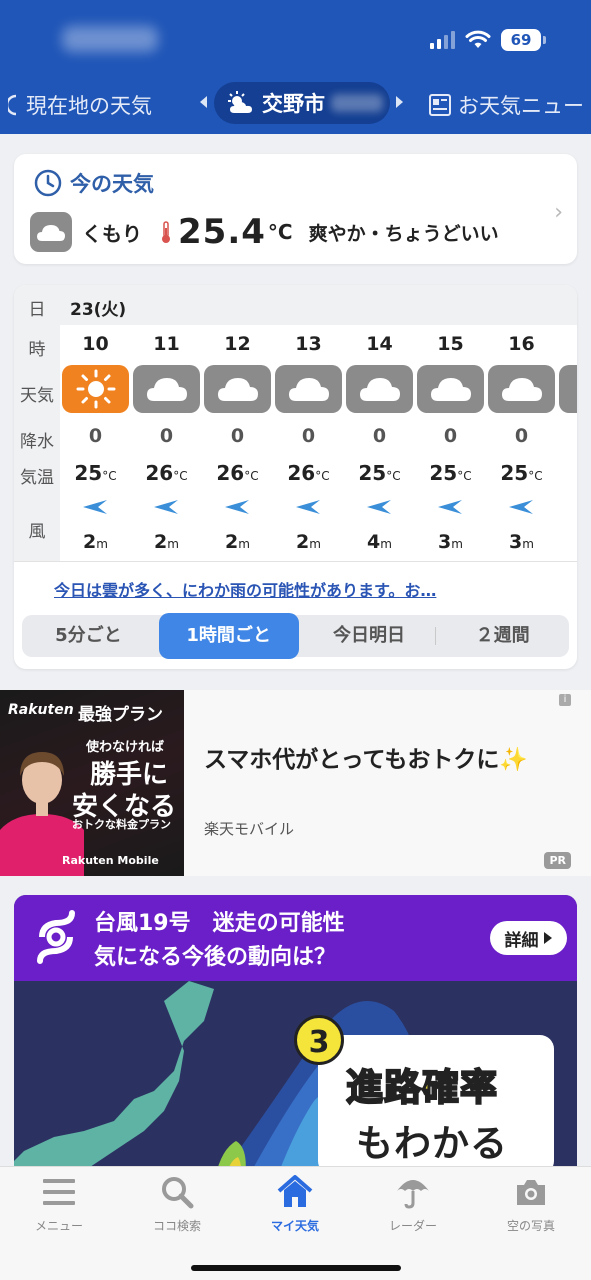 This screenshot has height=1280, width=591. I want to click on temperature-unit: °C, so click(280, 232).